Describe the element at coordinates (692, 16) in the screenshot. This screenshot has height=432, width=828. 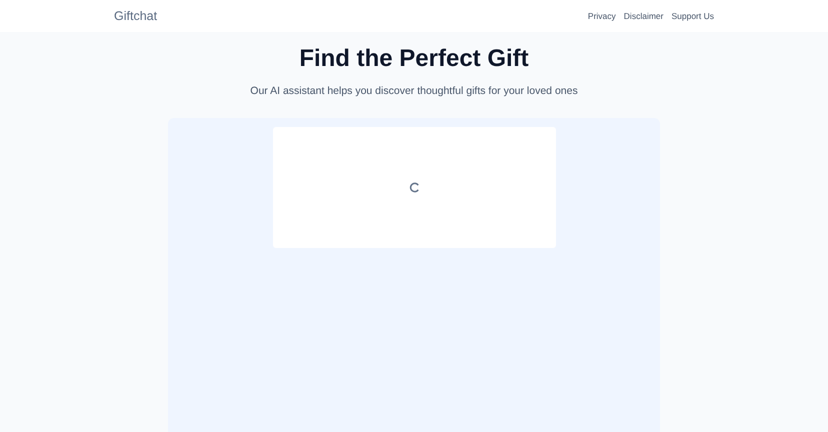
I see `nav-link: Support Us` at that location.